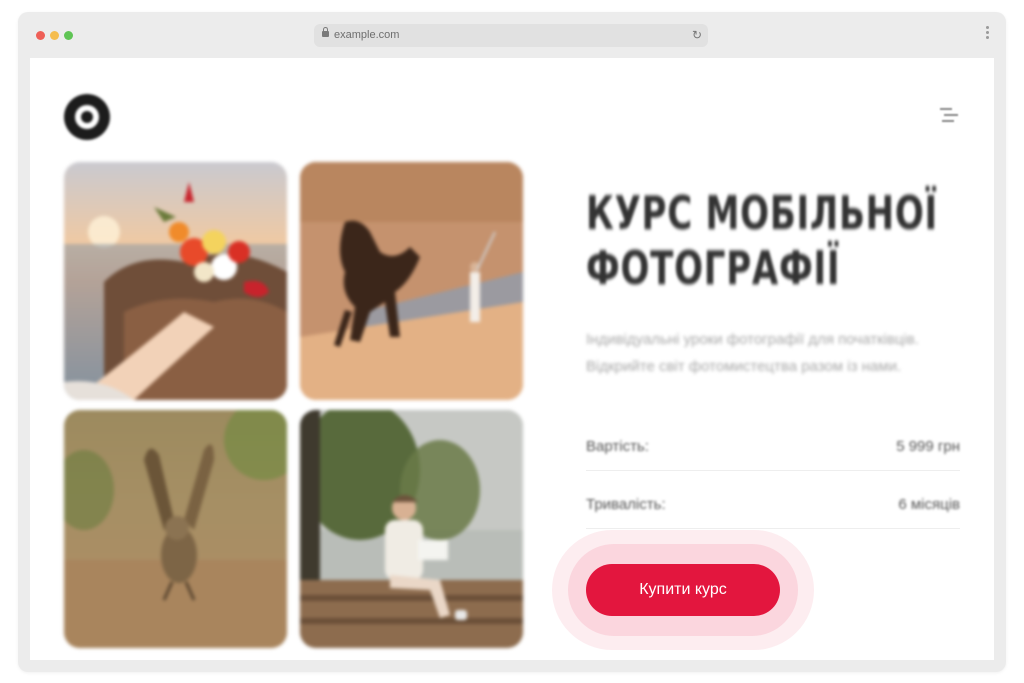 Image resolution: width=1024 pixels, height=683 pixels. Describe the element at coordinates (68, 35) in the screenshot. I see `maximize-window-button` at that location.